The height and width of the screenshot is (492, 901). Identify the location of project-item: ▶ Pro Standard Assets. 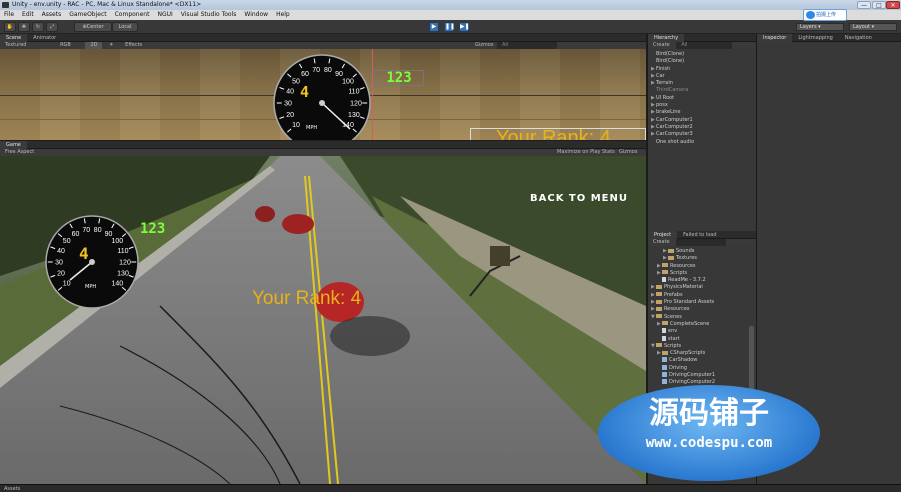
(703, 302).